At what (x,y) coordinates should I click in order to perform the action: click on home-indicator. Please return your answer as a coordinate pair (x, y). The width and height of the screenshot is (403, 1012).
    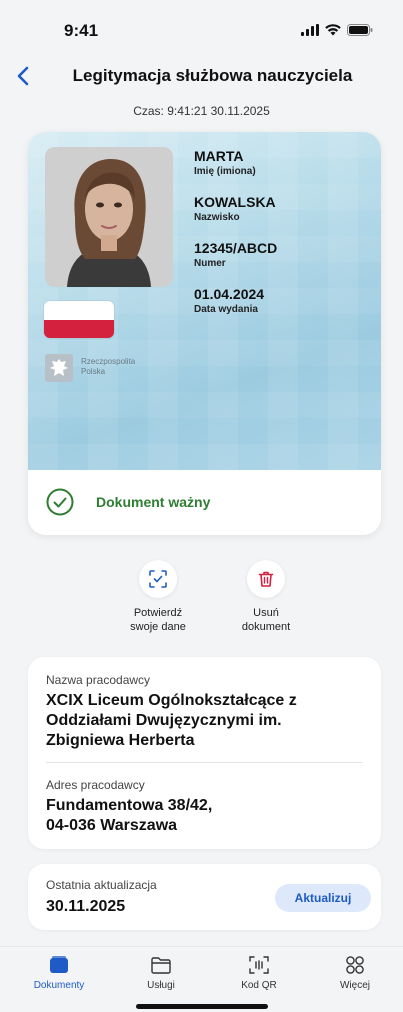
    Looking at the image, I should click on (202, 1006).